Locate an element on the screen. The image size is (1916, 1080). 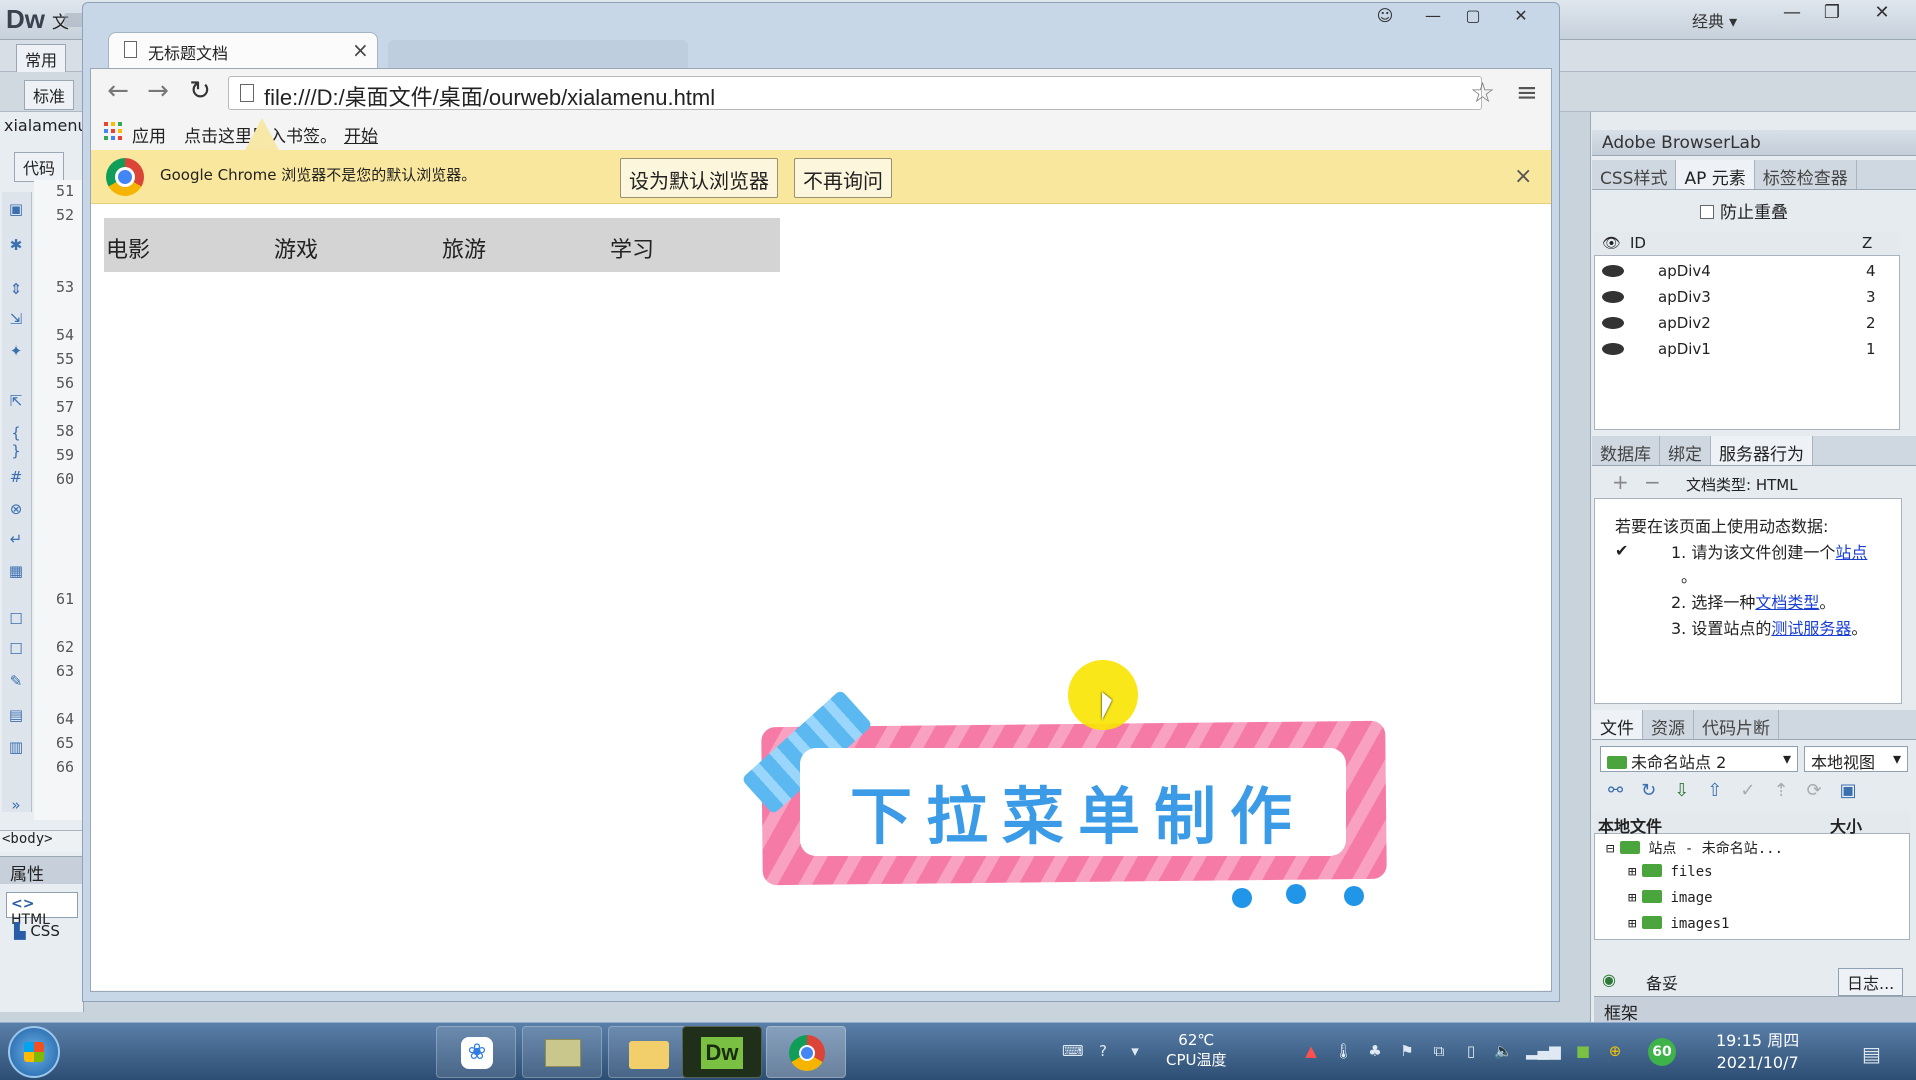
minimize-icon: — is located at coordinates (1792, 14).